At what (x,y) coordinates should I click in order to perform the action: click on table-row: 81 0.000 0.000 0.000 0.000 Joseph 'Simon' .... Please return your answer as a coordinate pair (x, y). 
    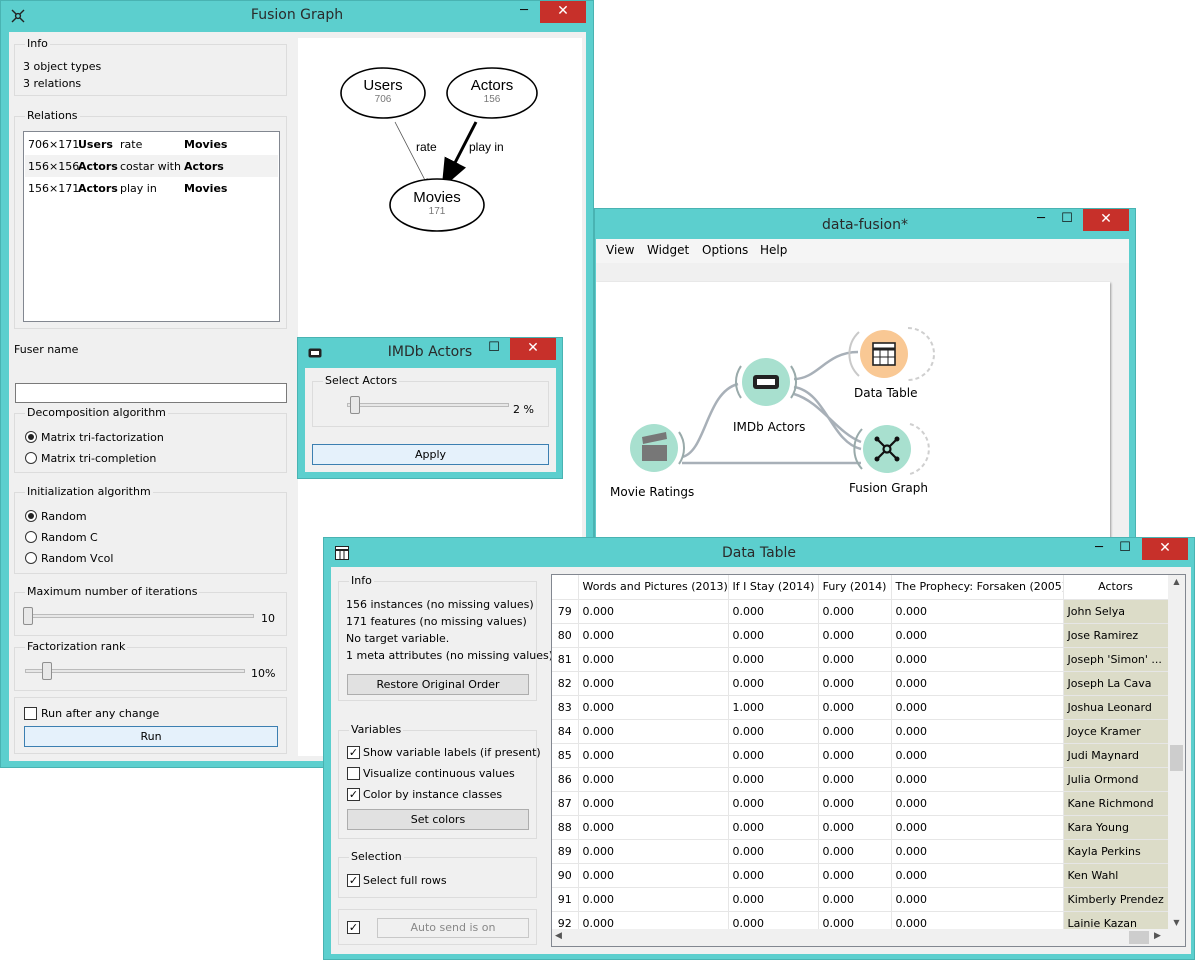
    Looking at the image, I should click on (860, 659).